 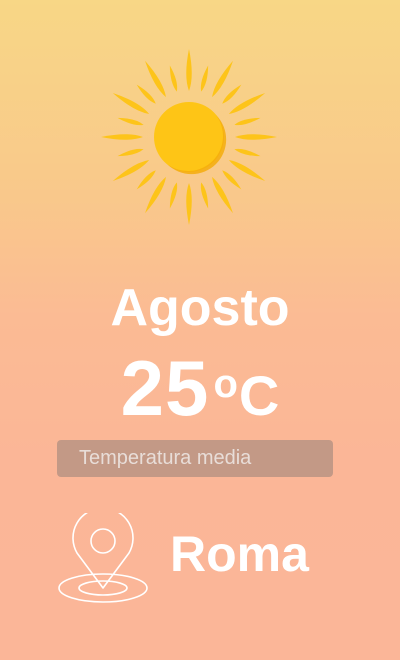 What do you see at coordinates (103, 558) in the screenshot?
I see `map-pin-icon` at bounding box center [103, 558].